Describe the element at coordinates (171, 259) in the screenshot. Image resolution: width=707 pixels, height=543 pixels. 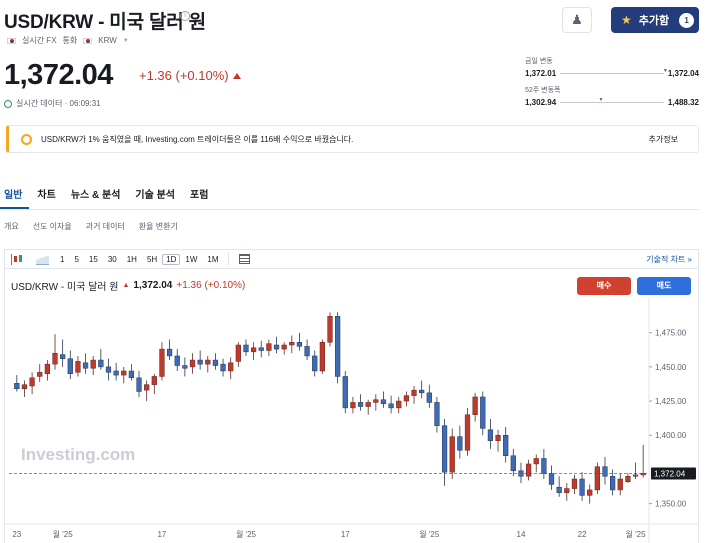
I see `timeframe-1d: 1D` at that location.